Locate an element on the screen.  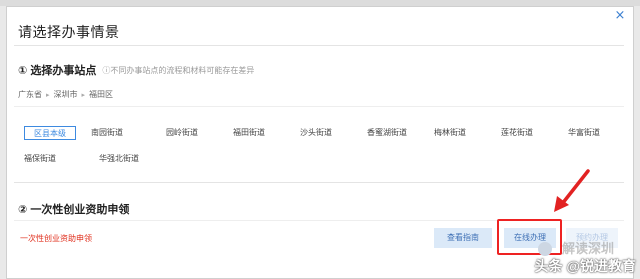
section-divider is located at coordinates (319, 182).